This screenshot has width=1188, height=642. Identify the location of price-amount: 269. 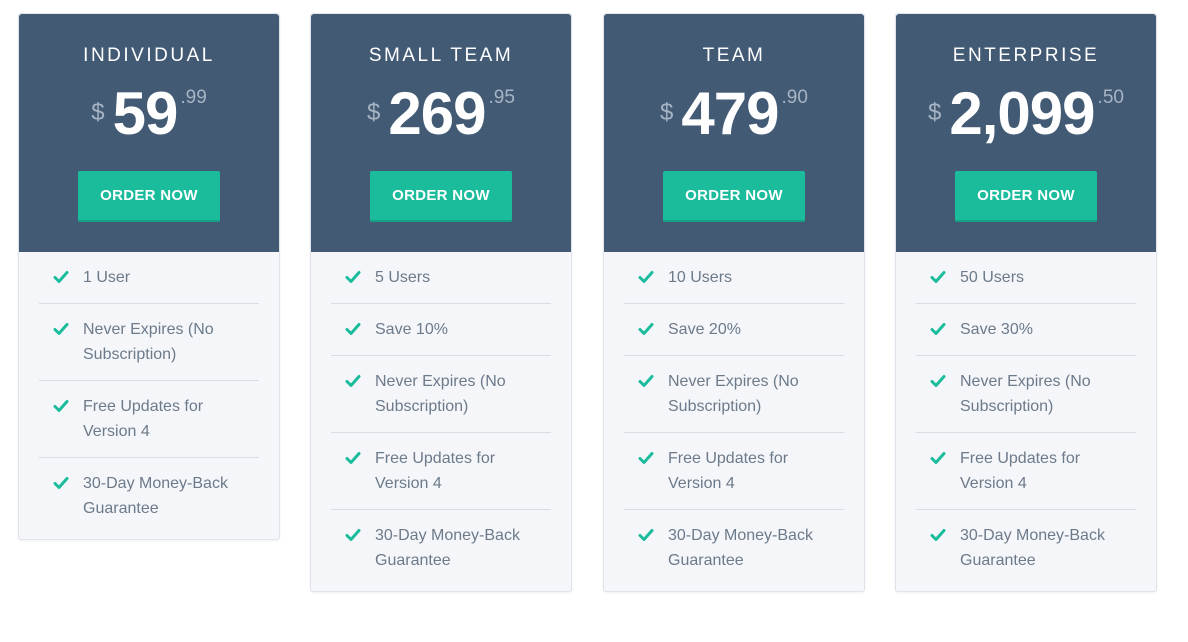
(437, 113).